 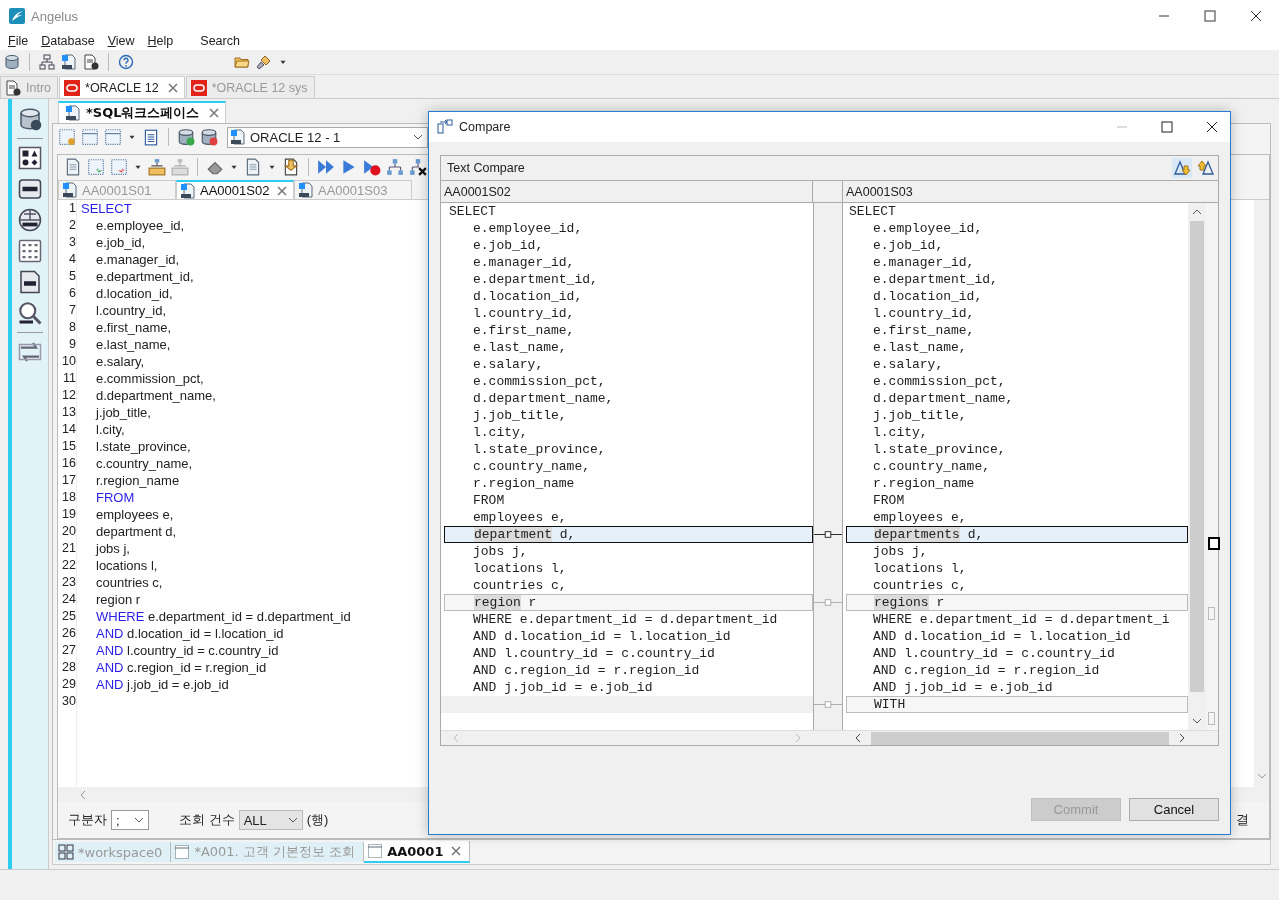 I want to click on tree-folder-icon, so click(x=157, y=167).